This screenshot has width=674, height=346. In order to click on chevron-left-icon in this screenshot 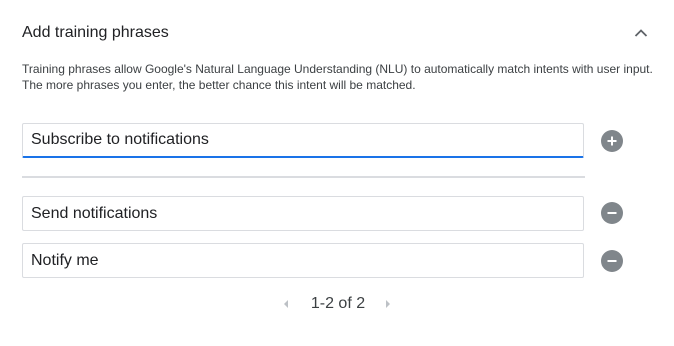, I will do `click(286, 304)`.